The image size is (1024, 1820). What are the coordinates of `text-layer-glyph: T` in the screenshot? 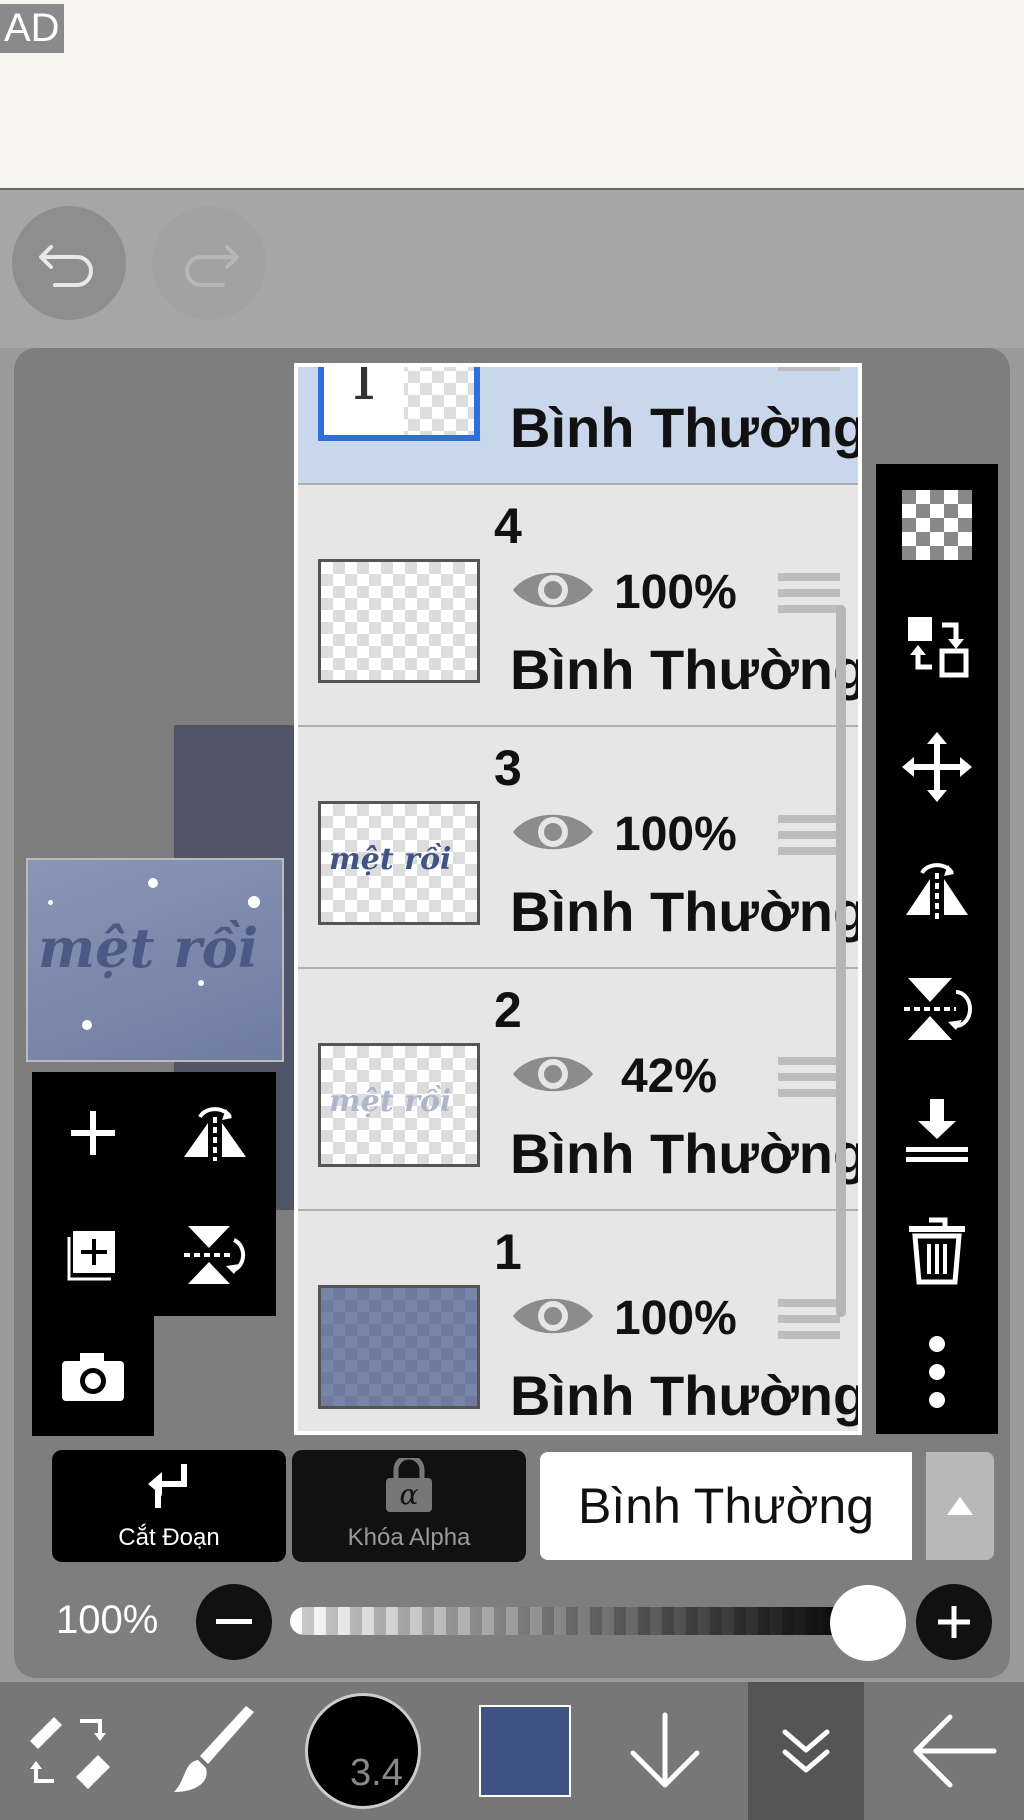 It's located at (364, 401).